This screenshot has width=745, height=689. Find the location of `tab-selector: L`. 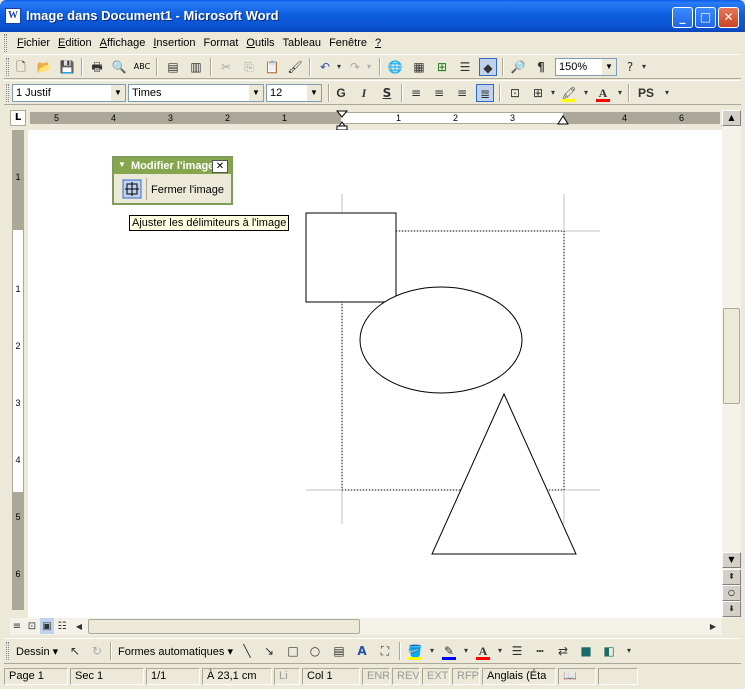

tab-selector: L is located at coordinates (18, 118).